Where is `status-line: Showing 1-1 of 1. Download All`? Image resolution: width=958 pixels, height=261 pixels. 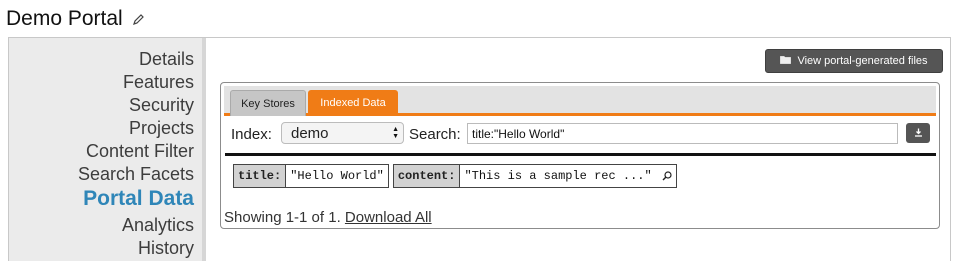
status-line: Showing 1-1 of 1. Download All is located at coordinates (328, 217).